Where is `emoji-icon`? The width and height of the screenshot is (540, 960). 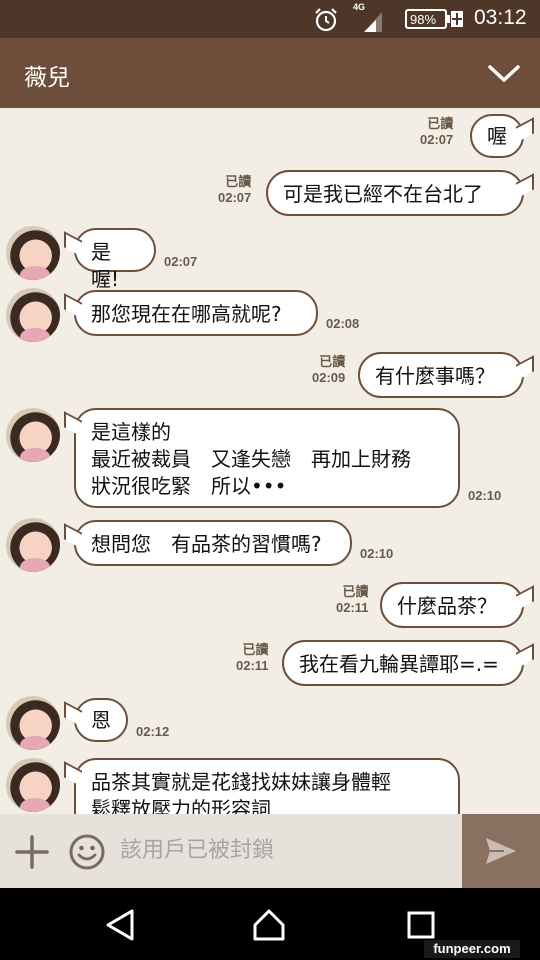 emoji-icon is located at coordinates (87, 852).